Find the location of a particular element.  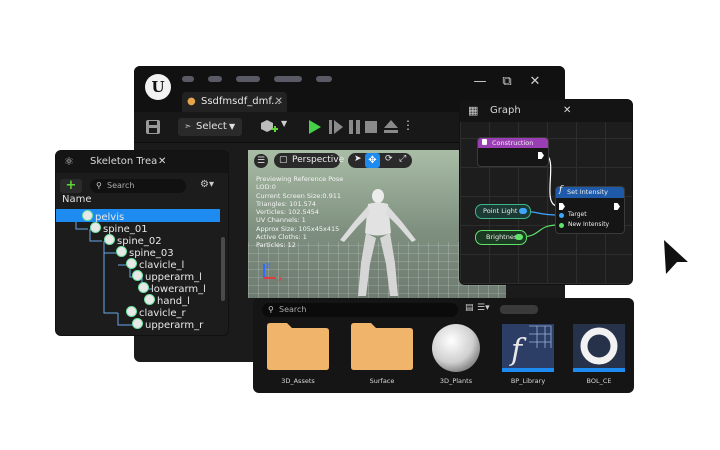

add-bone-button: + is located at coordinates (71, 186).